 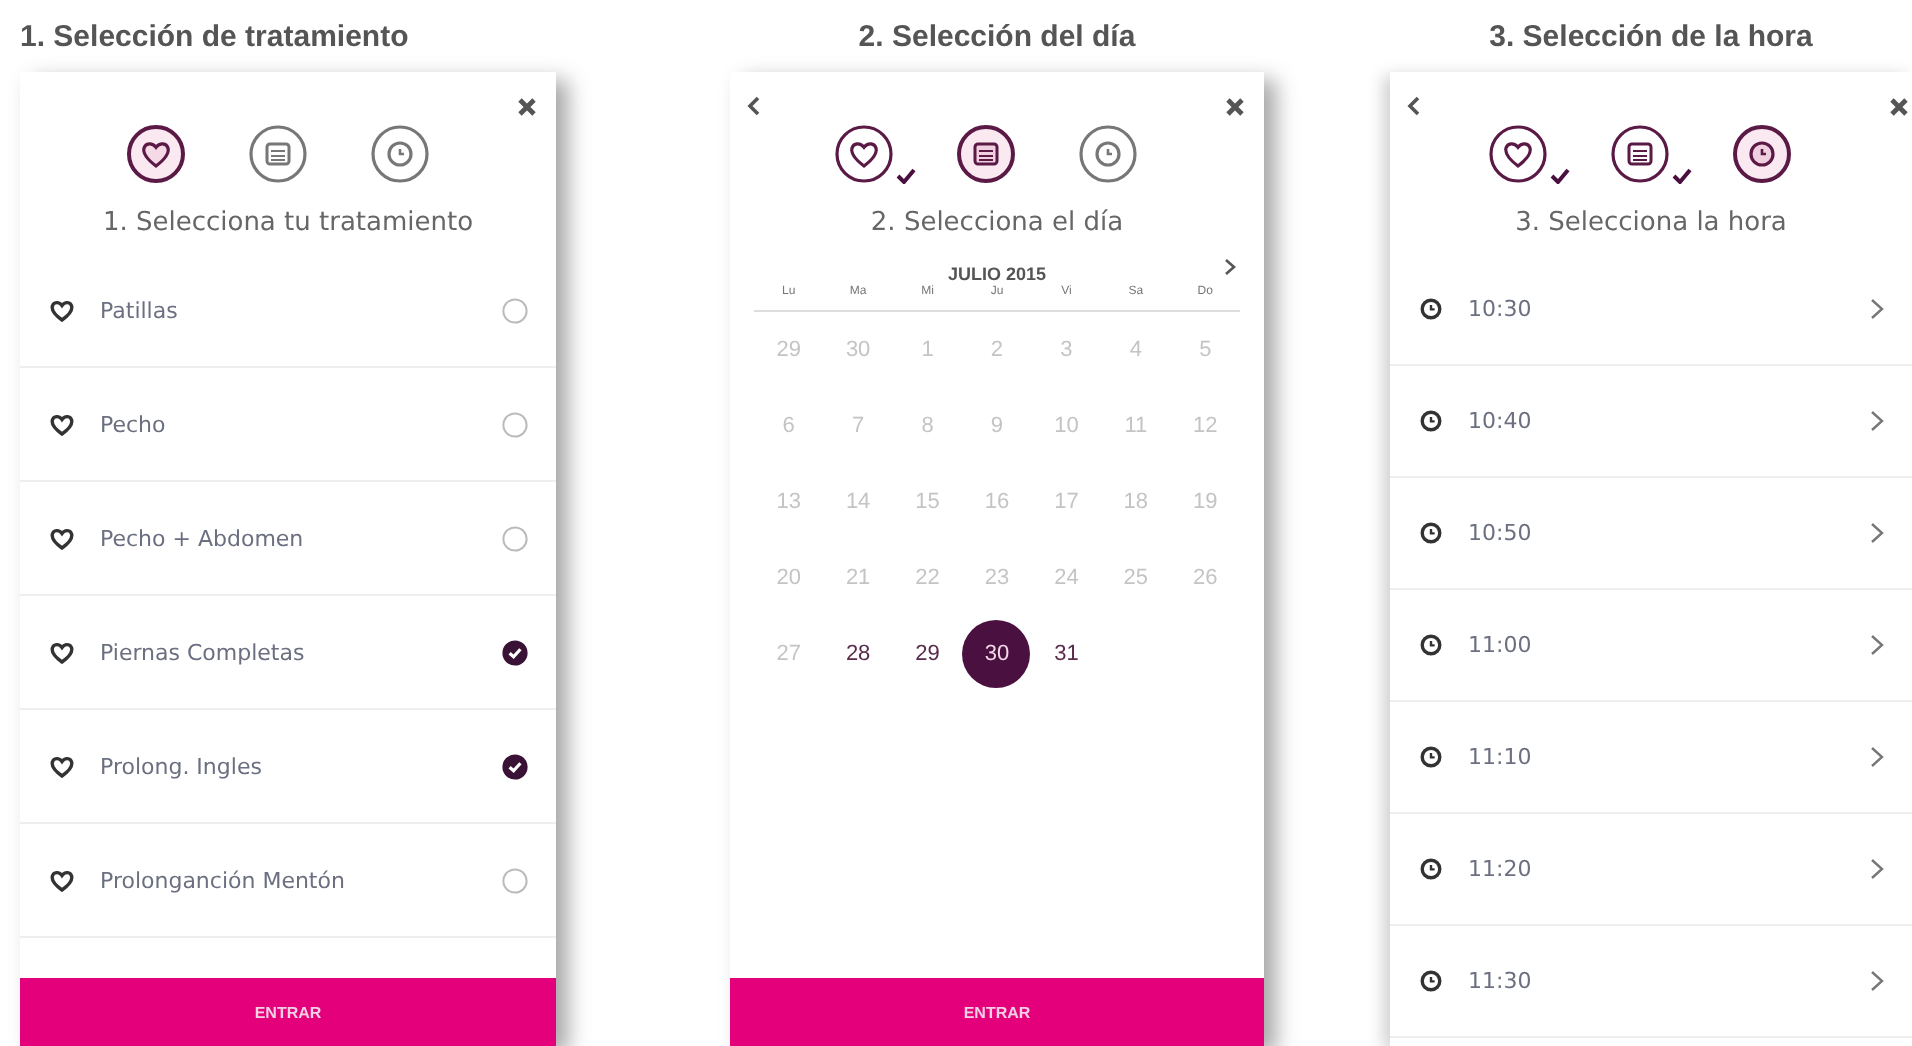 I want to click on time-label: 11:30, so click(x=1501, y=981).